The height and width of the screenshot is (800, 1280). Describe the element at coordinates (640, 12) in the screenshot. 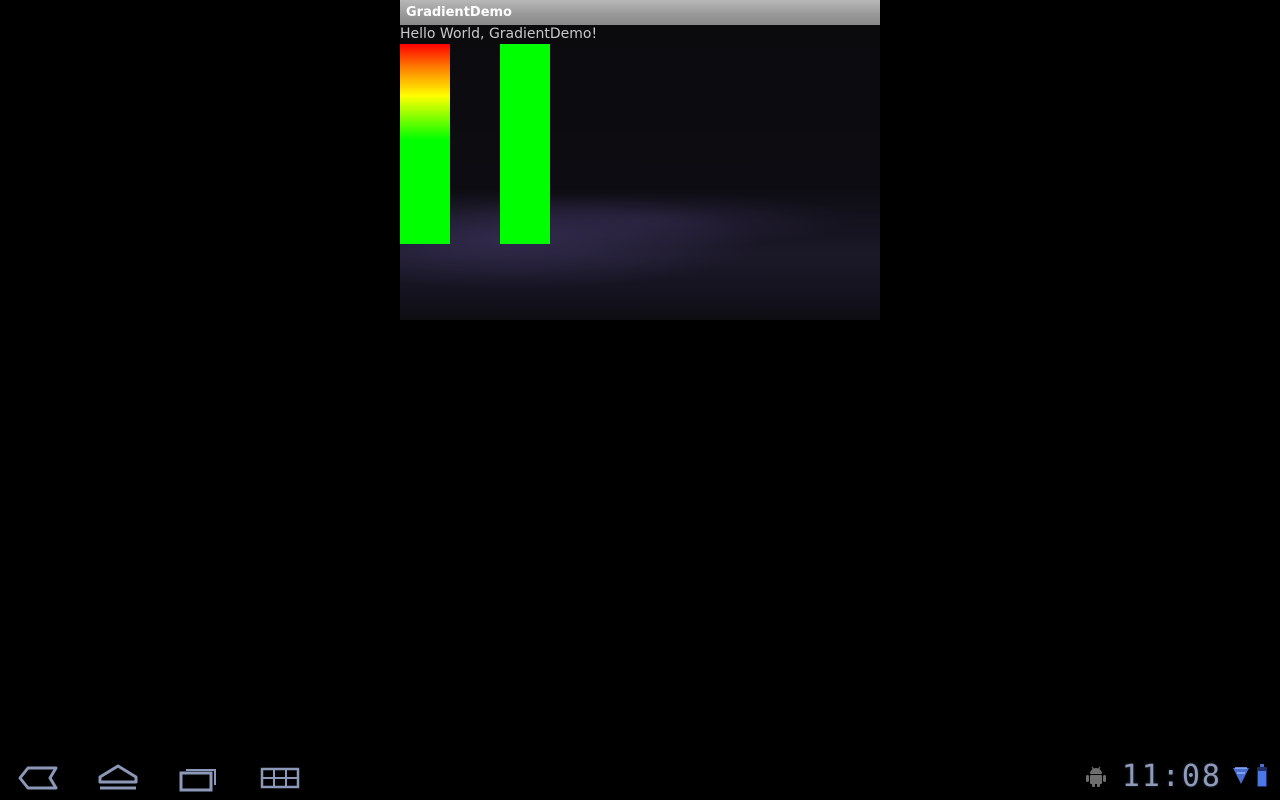

I see `title-bar: GradientDemo` at that location.